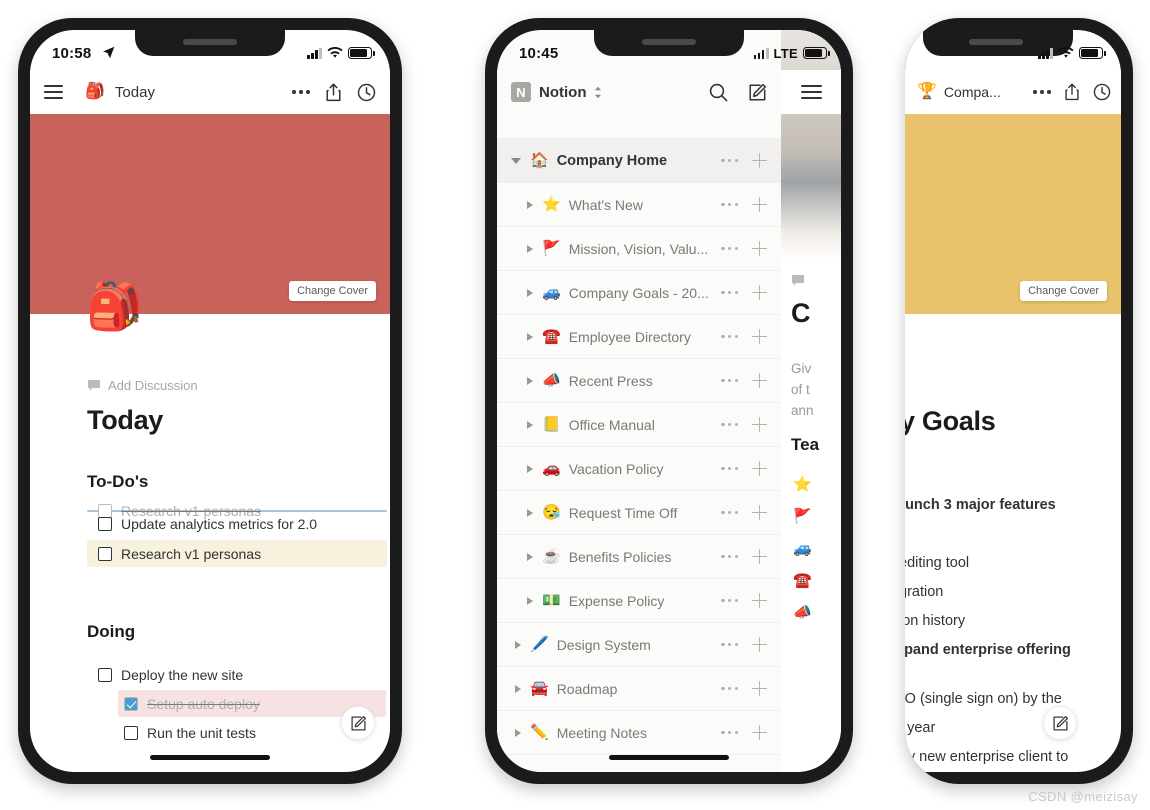 The height and width of the screenshot is (810, 1150). Describe the element at coordinates (950, 421) in the screenshot. I see `page-title: y Goals` at that location.